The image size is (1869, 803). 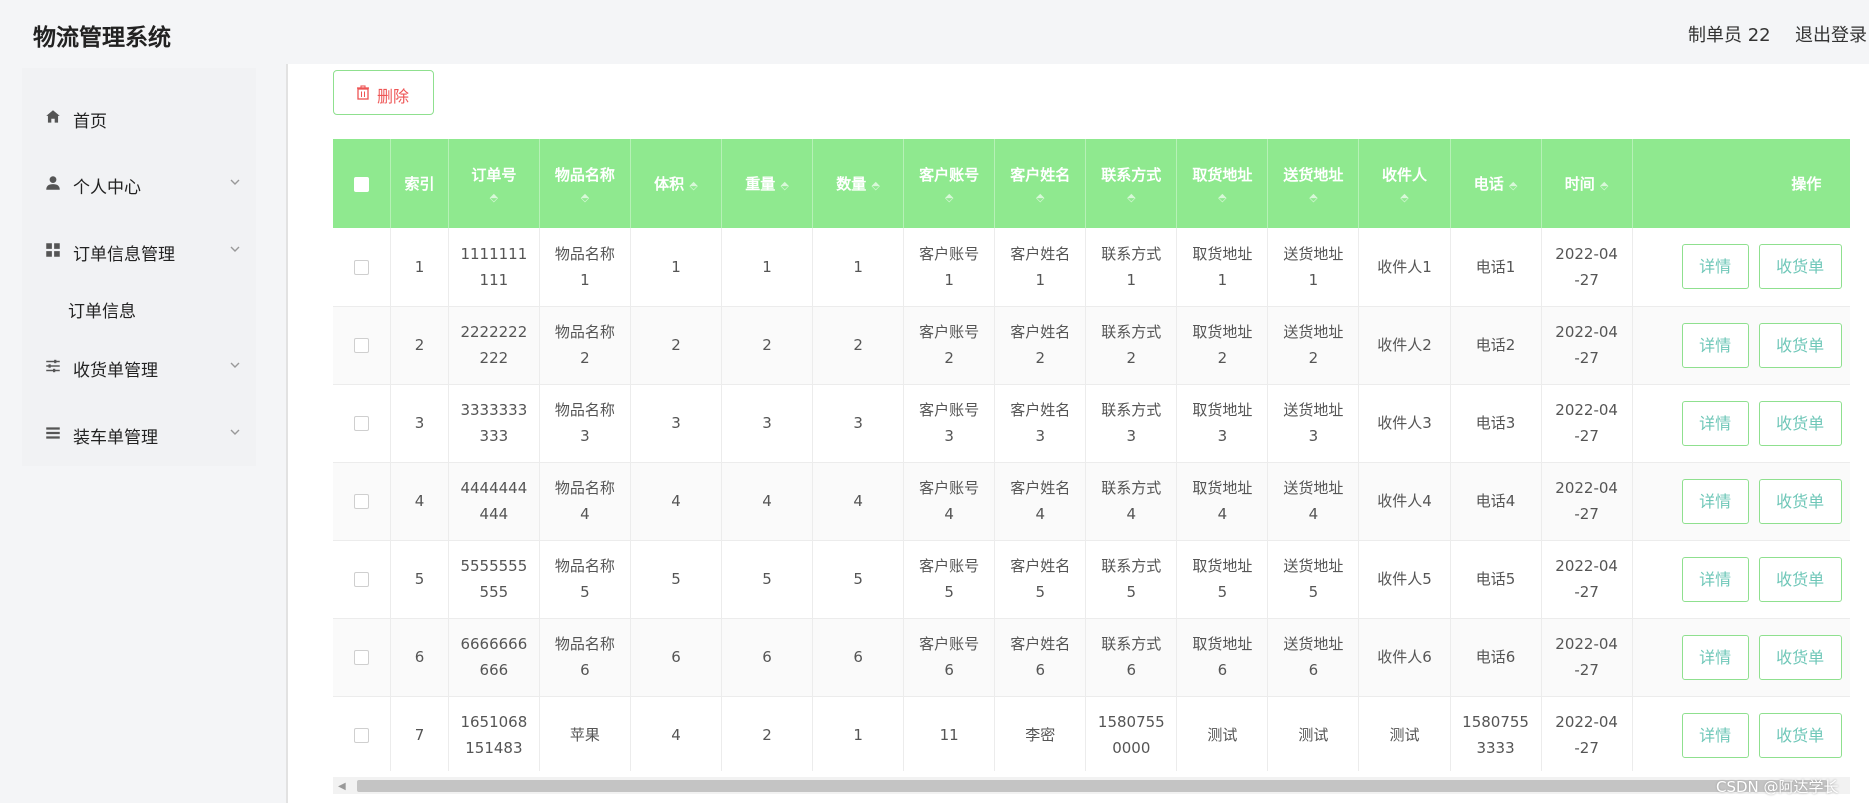 What do you see at coordinates (139, 367) in the screenshot?
I see `sidebar-item-receipt-management: 收货单管理` at bounding box center [139, 367].